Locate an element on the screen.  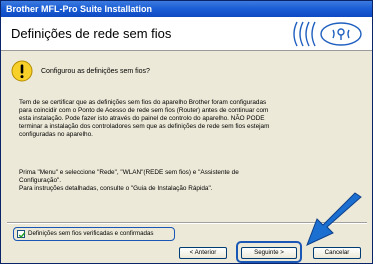
page-title: Definições de rede sem fios is located at coordinates (91, 33).